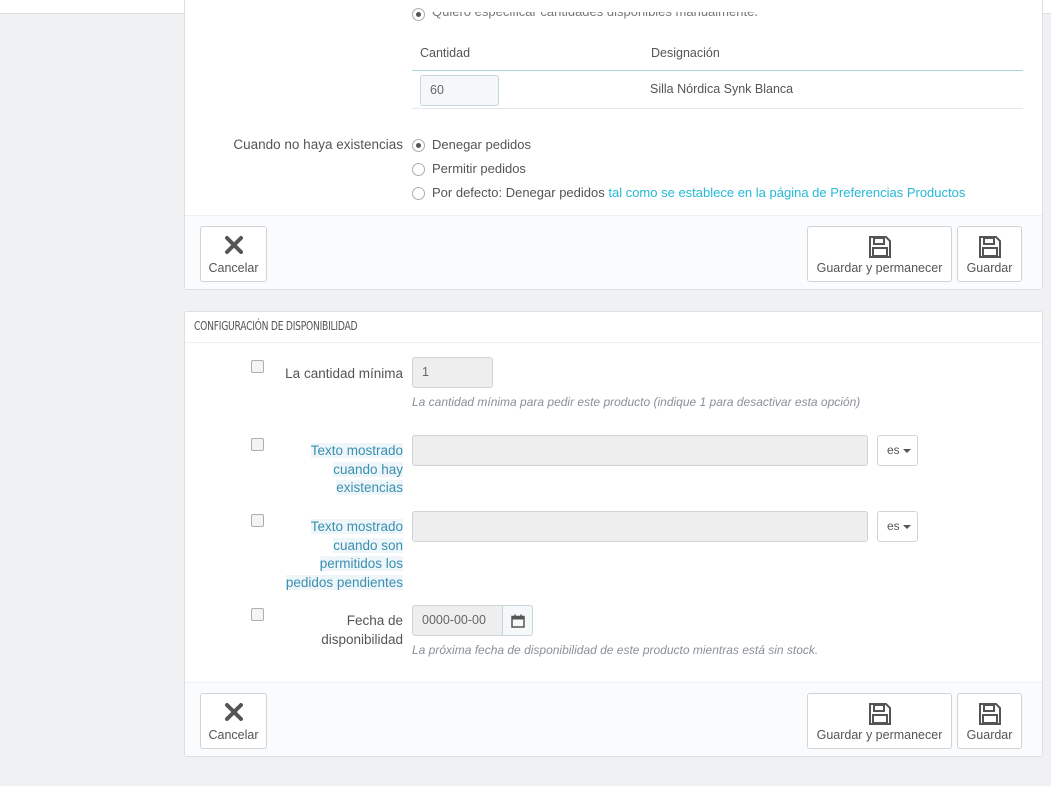 The image size is (1051, 786). I want to click on availability-date-label: Fecha de disponibilidad, so click(324, 630).